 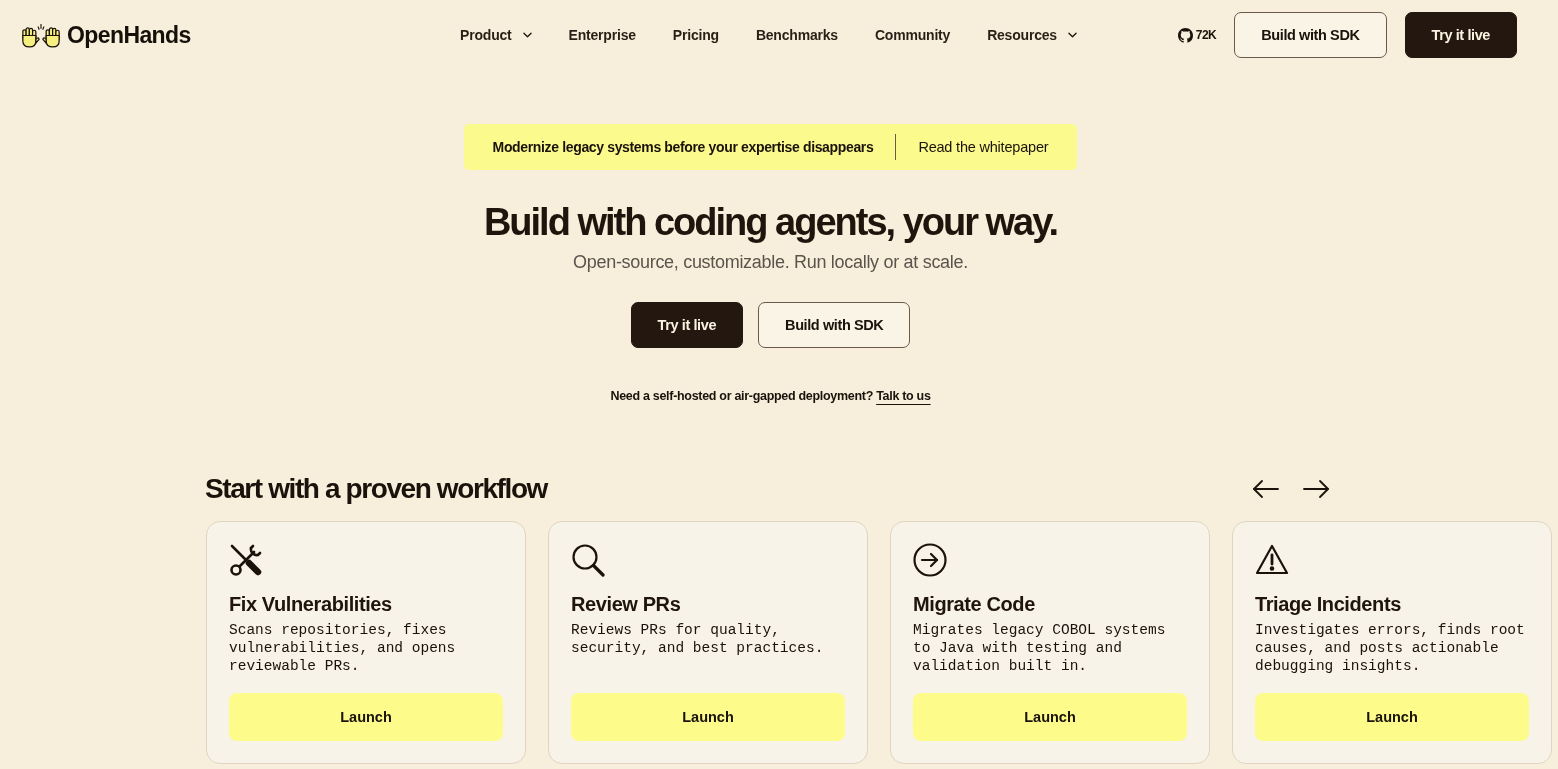 I want to click on nav-link: Resources, so click(x=1032, y=35).